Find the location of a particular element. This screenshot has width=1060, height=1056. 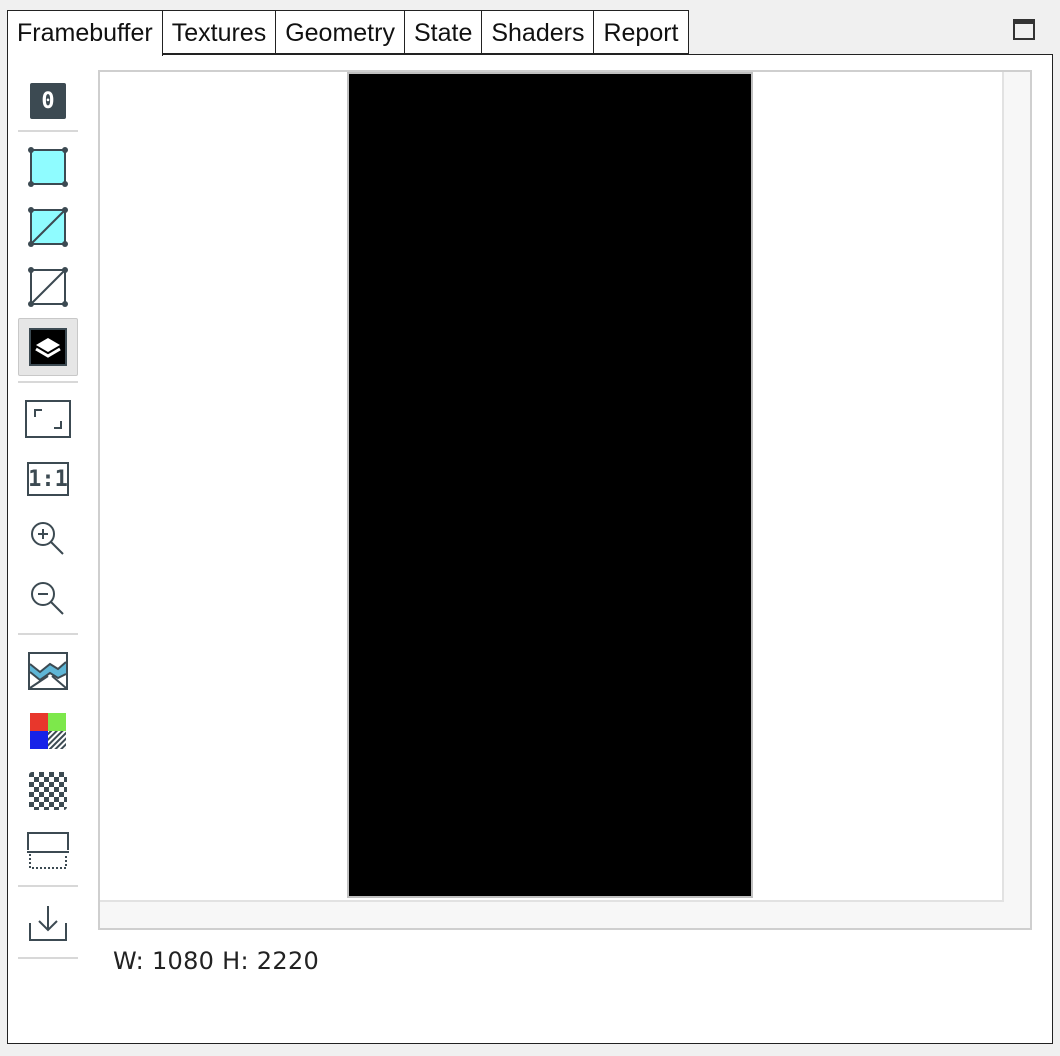

zoom-out-icon is located at coordinates (47, 598).